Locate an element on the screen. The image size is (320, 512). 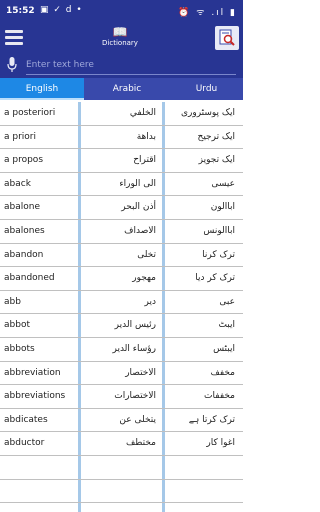
word-row: aback الى الوراء عیسی is located at coordinates (121, 185).